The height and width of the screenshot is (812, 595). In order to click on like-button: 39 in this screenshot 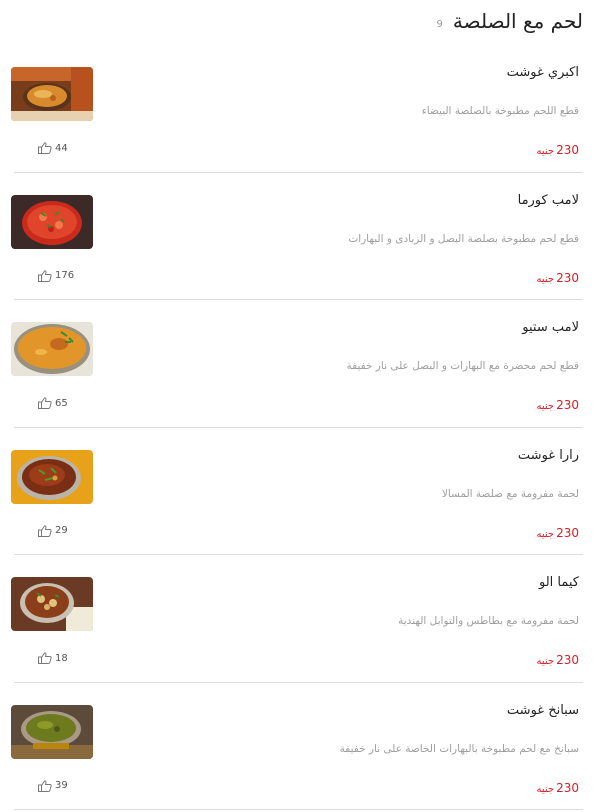, I will do `click(53, 785)`.